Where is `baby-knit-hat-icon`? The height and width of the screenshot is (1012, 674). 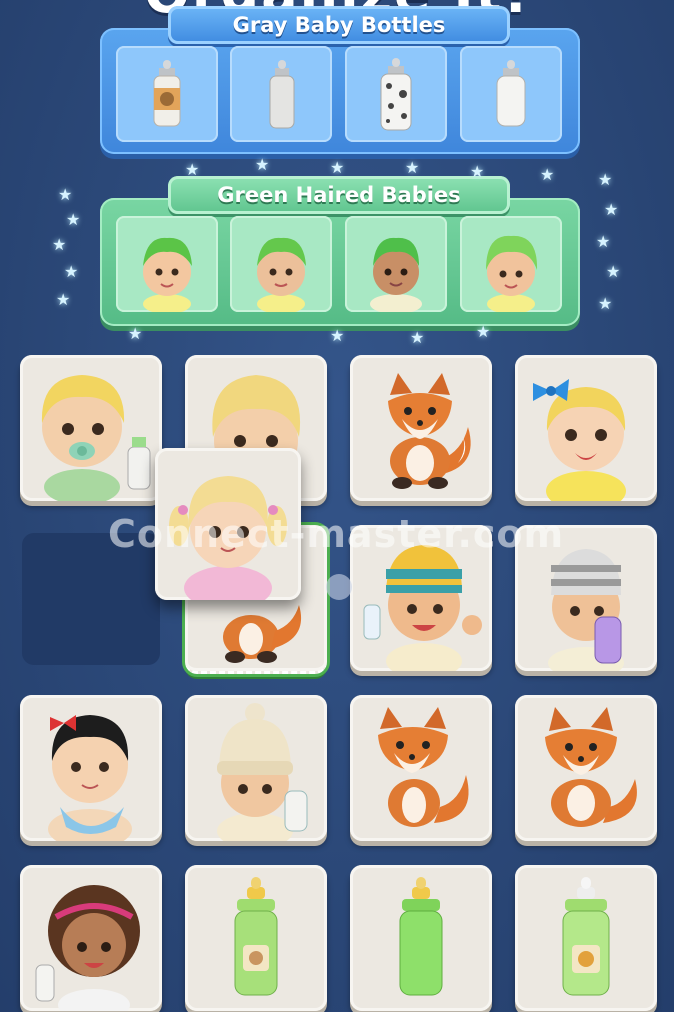
baby-knit-hat-icon is located at coordinates (262, 772).